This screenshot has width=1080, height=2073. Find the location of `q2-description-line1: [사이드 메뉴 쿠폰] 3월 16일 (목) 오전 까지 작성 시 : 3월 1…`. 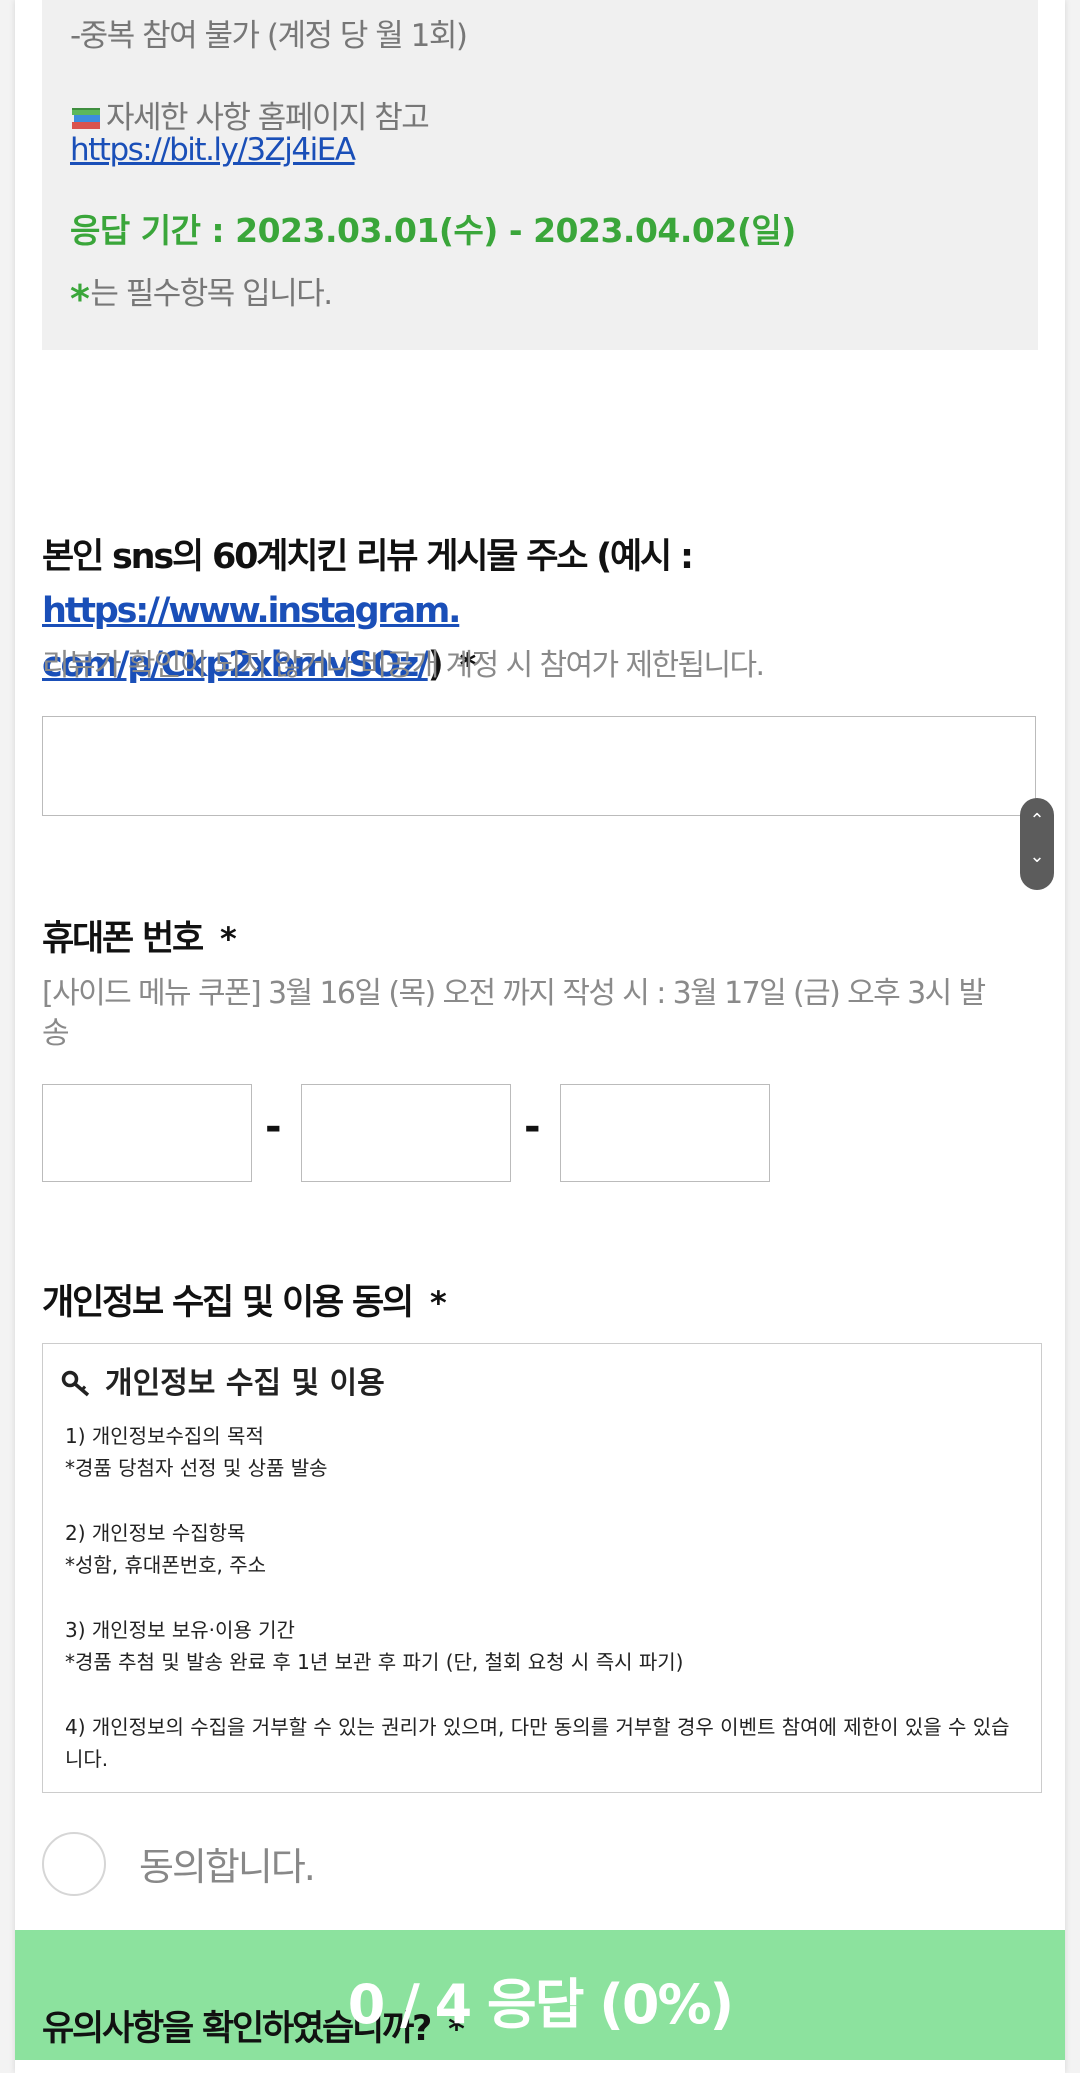

q2-description-line1: [사이드 메뉴 쿠폰] 3월 16일 (목) 오전 까지 작성 시 : 3월 1… is located at coordinates (514, 993).